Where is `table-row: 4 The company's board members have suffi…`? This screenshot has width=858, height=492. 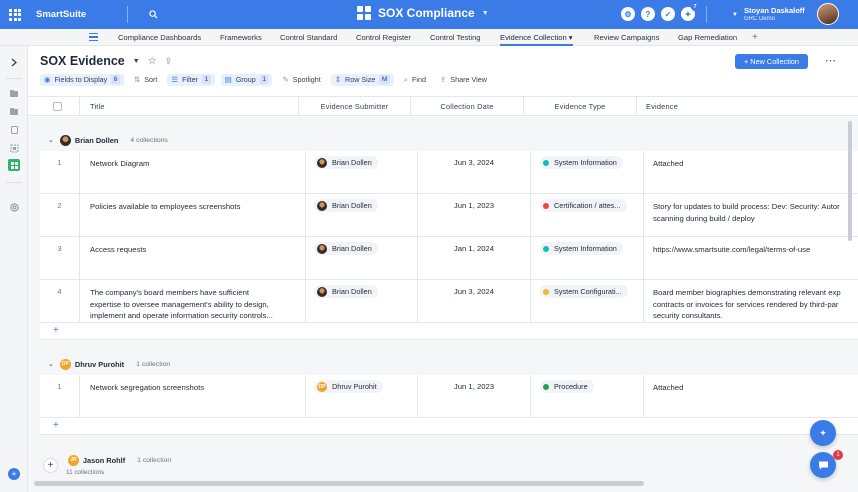
table-row: 4 The company's board members have suffi… is located at coordinates (449, 301).